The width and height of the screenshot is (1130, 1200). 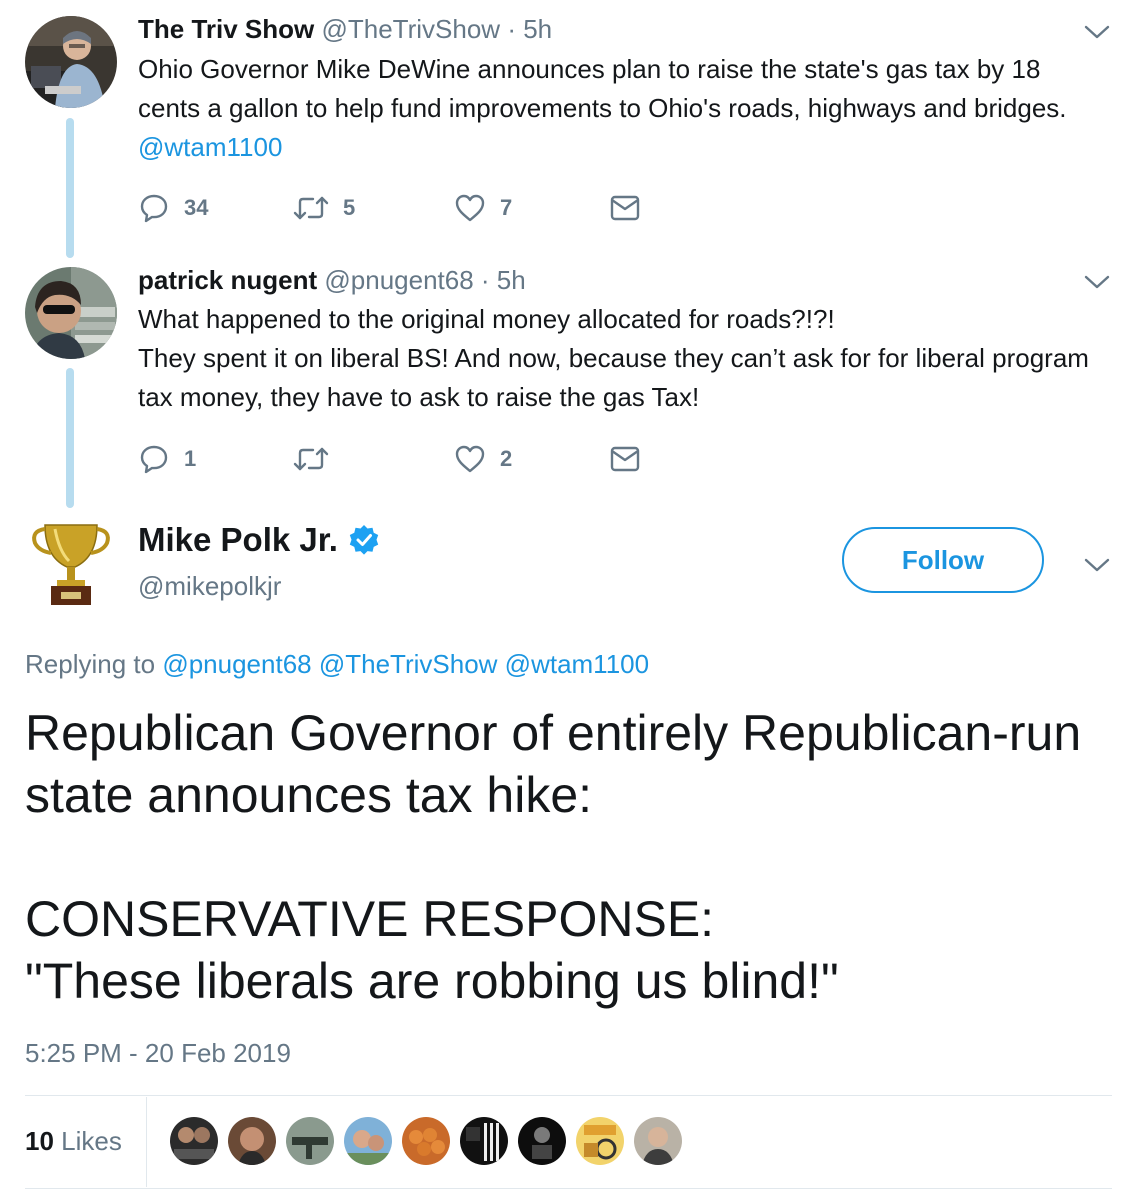 What do you see at coordinates (577, 664) in the screenshot?
I see `reply-mention-link: @wtam1100` at bounding box center [577, 664].